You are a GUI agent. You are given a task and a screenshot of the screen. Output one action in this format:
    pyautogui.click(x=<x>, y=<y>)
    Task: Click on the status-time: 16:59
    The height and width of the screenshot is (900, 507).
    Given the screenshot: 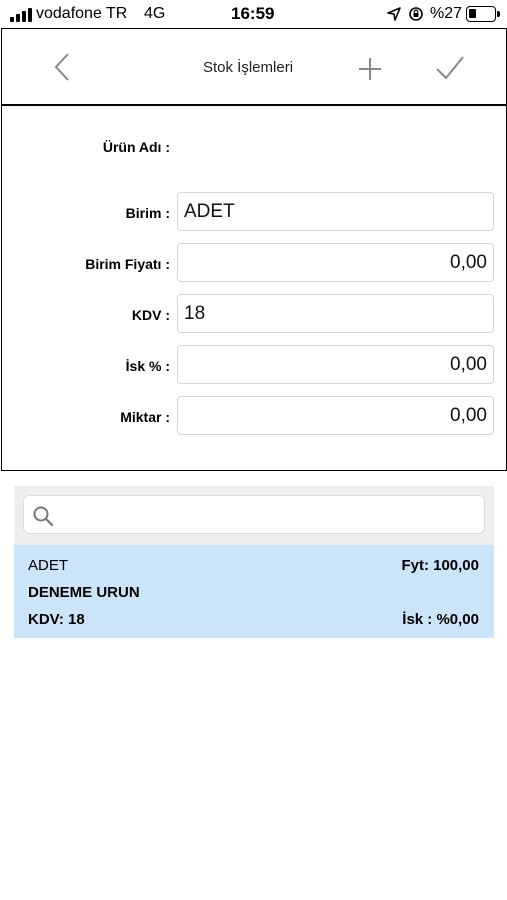 What is the action you would take?
    pyautogui.click(x=253, y=13)
    